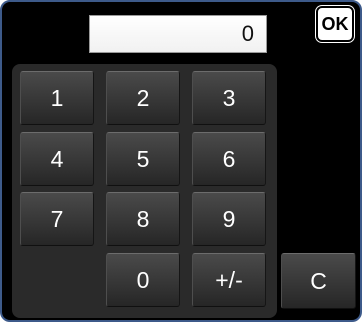  Describe the element at coordinates (57, 159) in the screenshot. I see `key-4: 4` at that location.